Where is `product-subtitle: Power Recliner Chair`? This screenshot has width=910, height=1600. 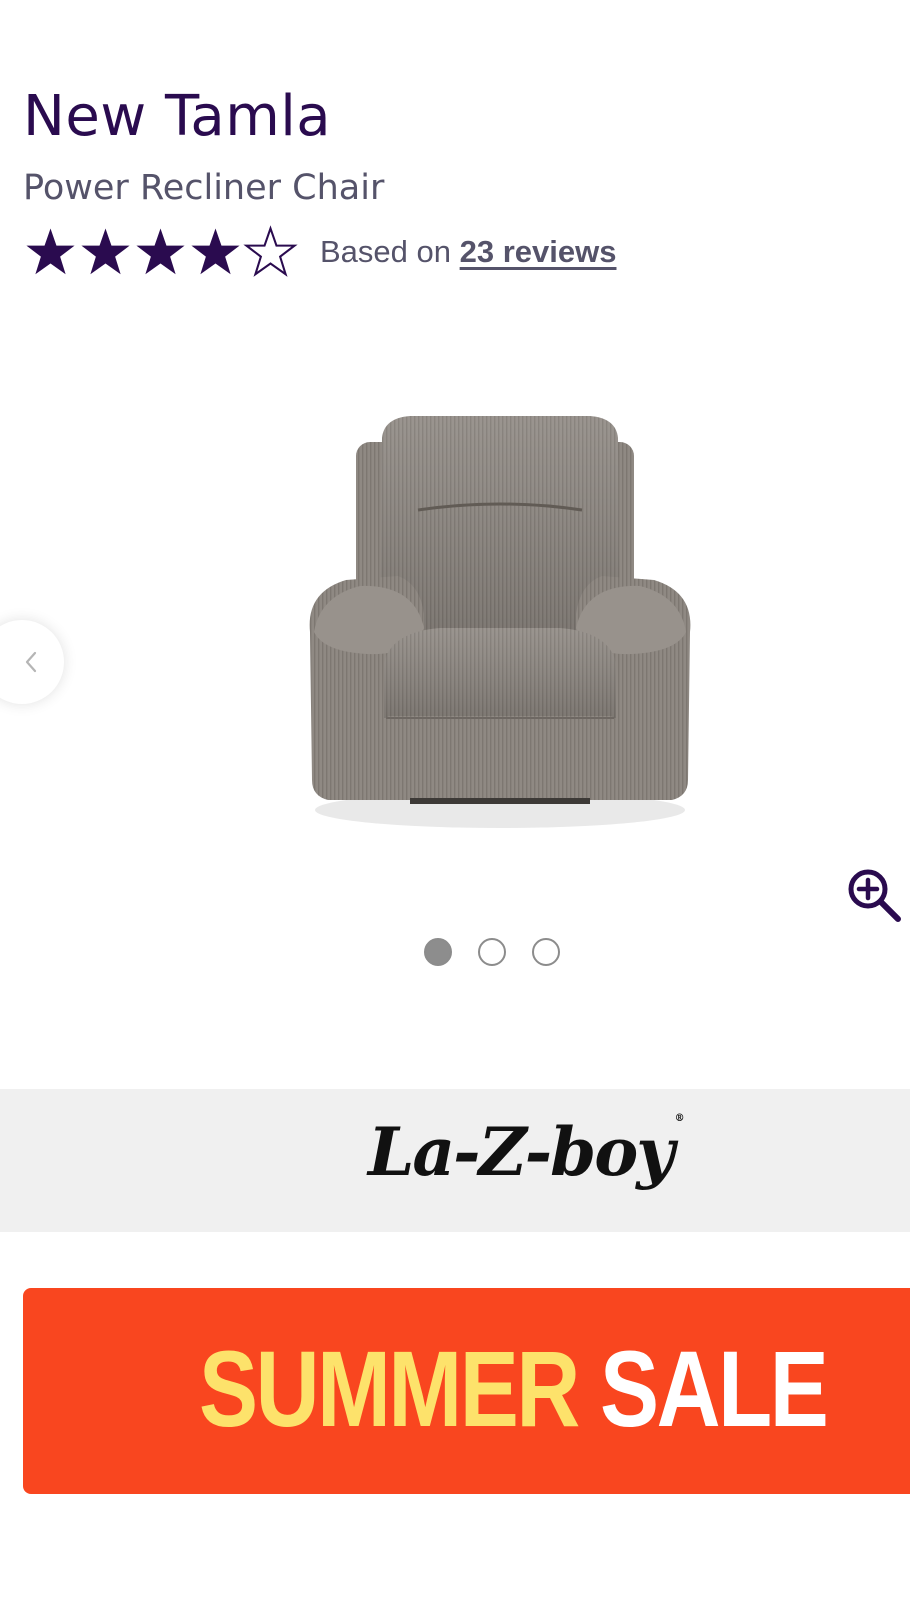
product-subtitle: Power Recliner Chair is located at coordinates (204, 188).